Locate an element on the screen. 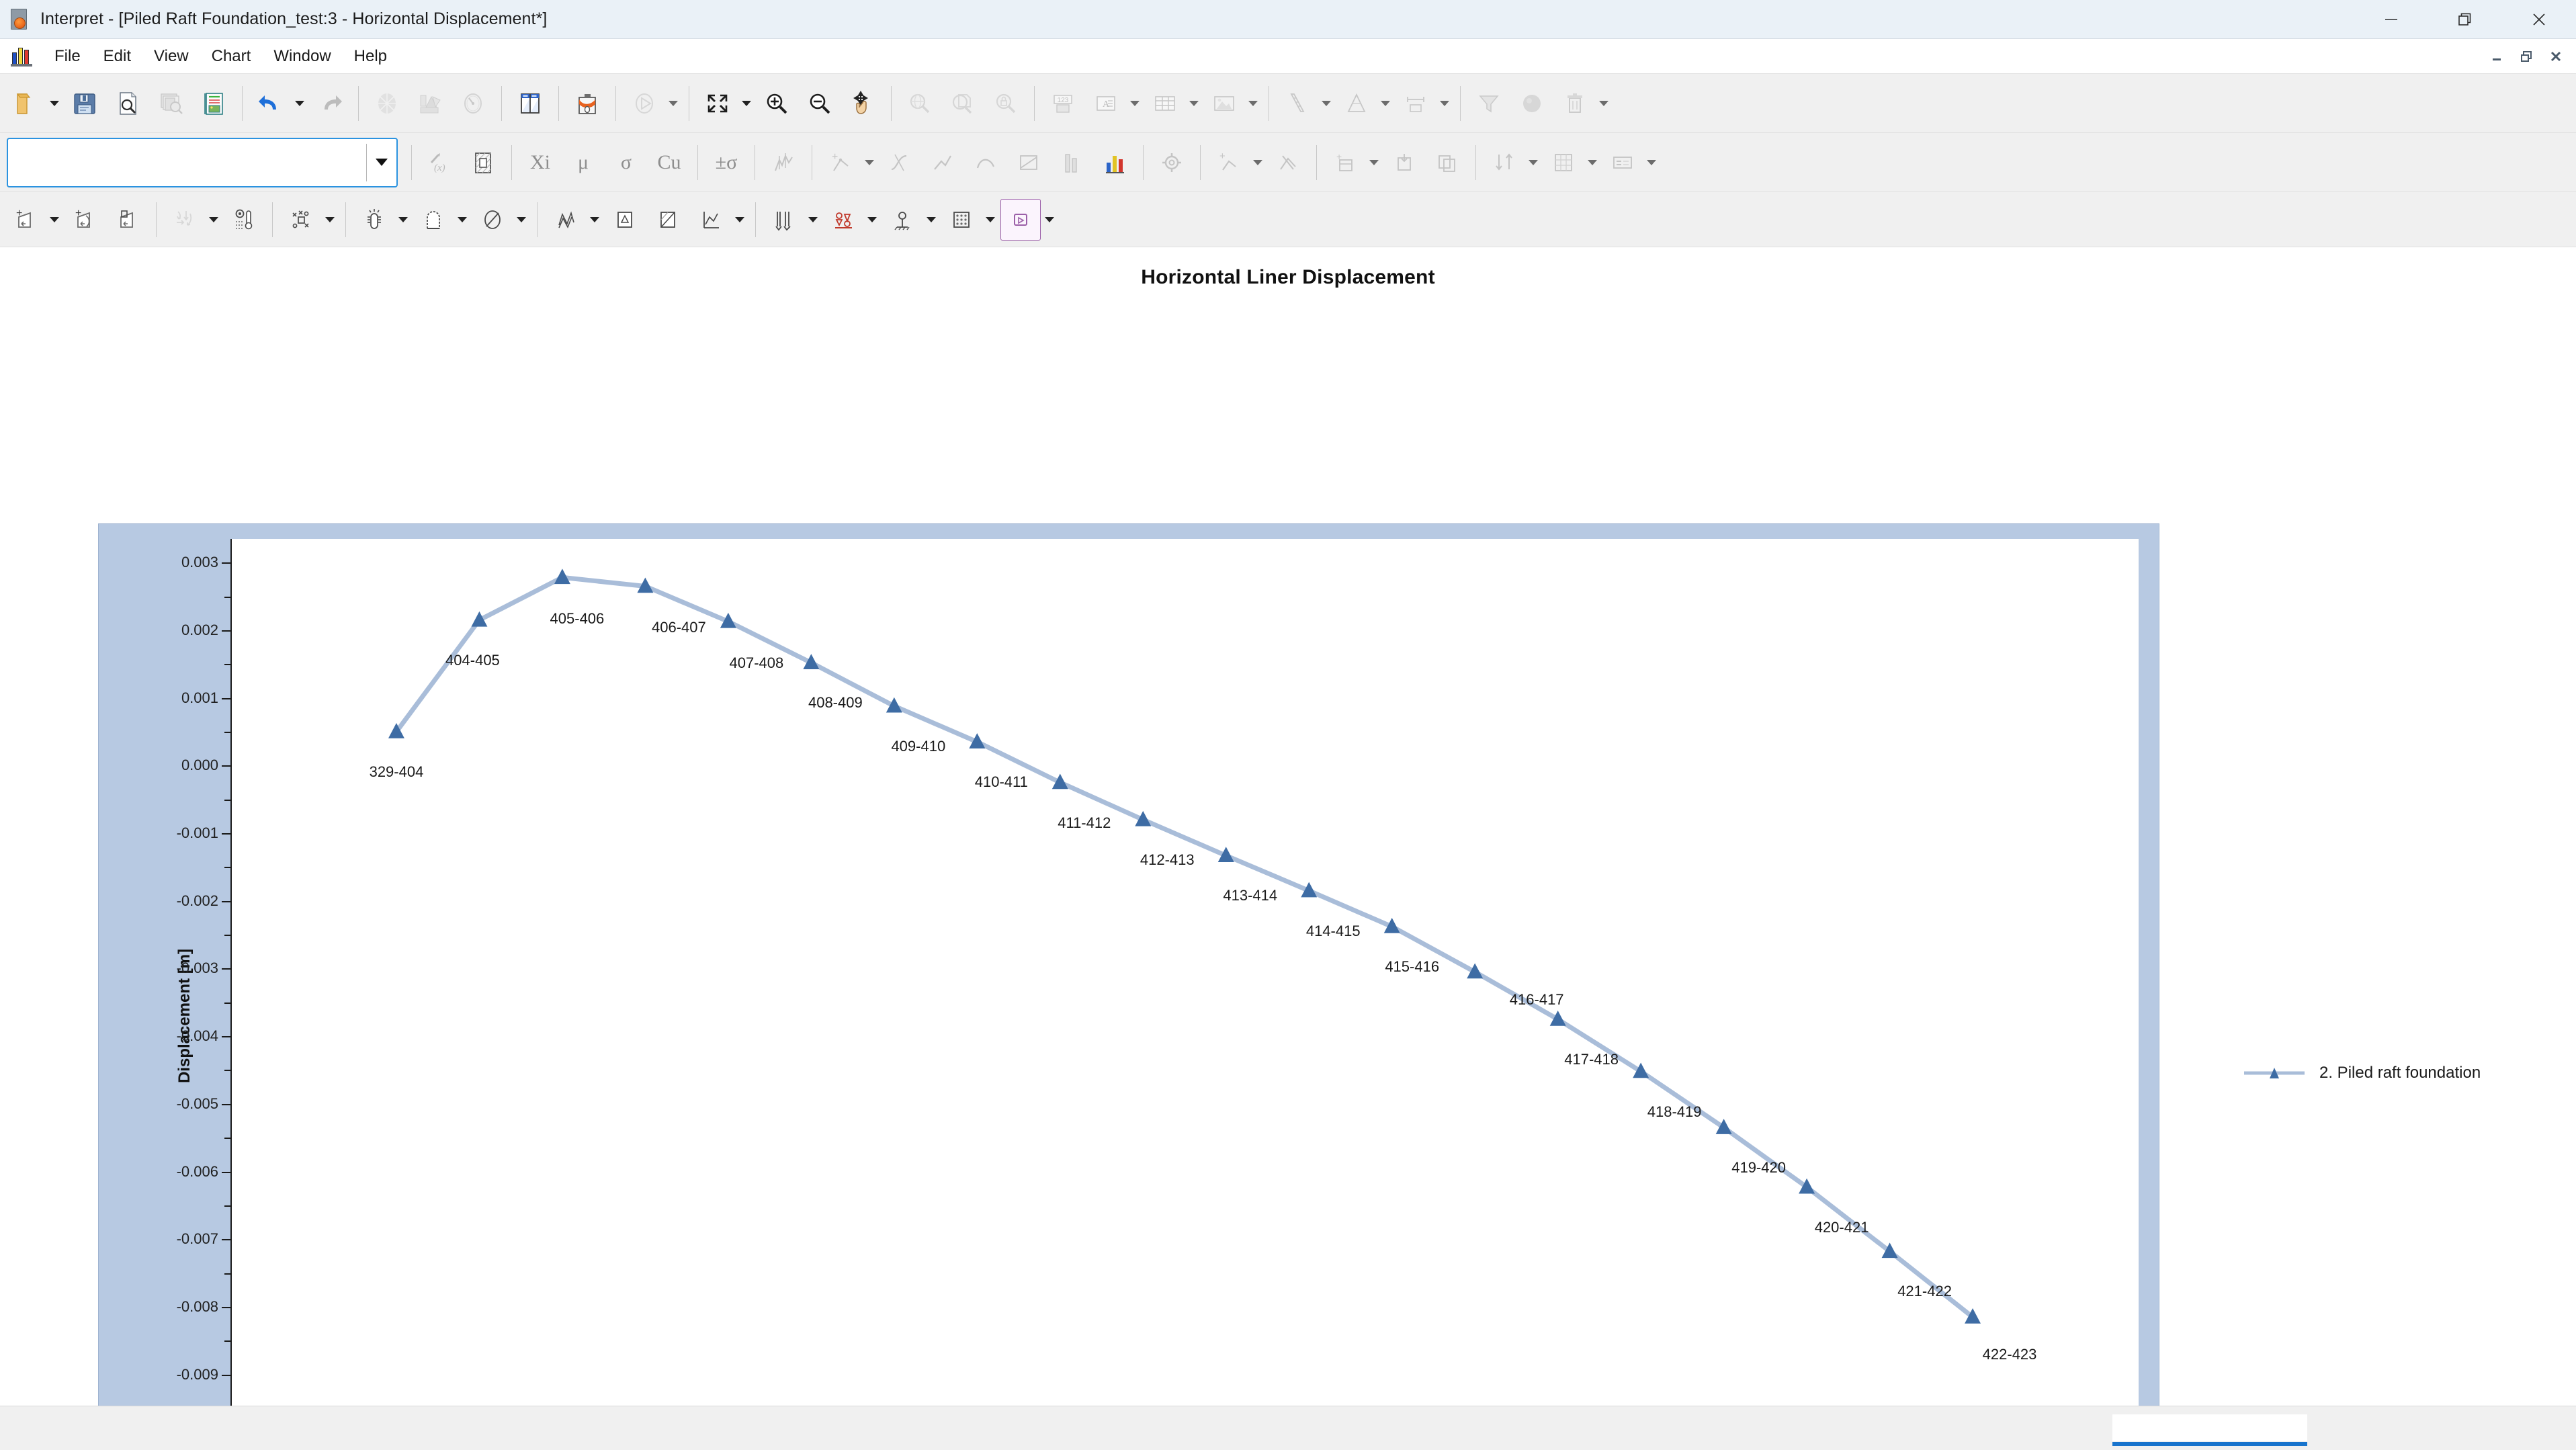  close-icon is located at coordinates (2539, 19).